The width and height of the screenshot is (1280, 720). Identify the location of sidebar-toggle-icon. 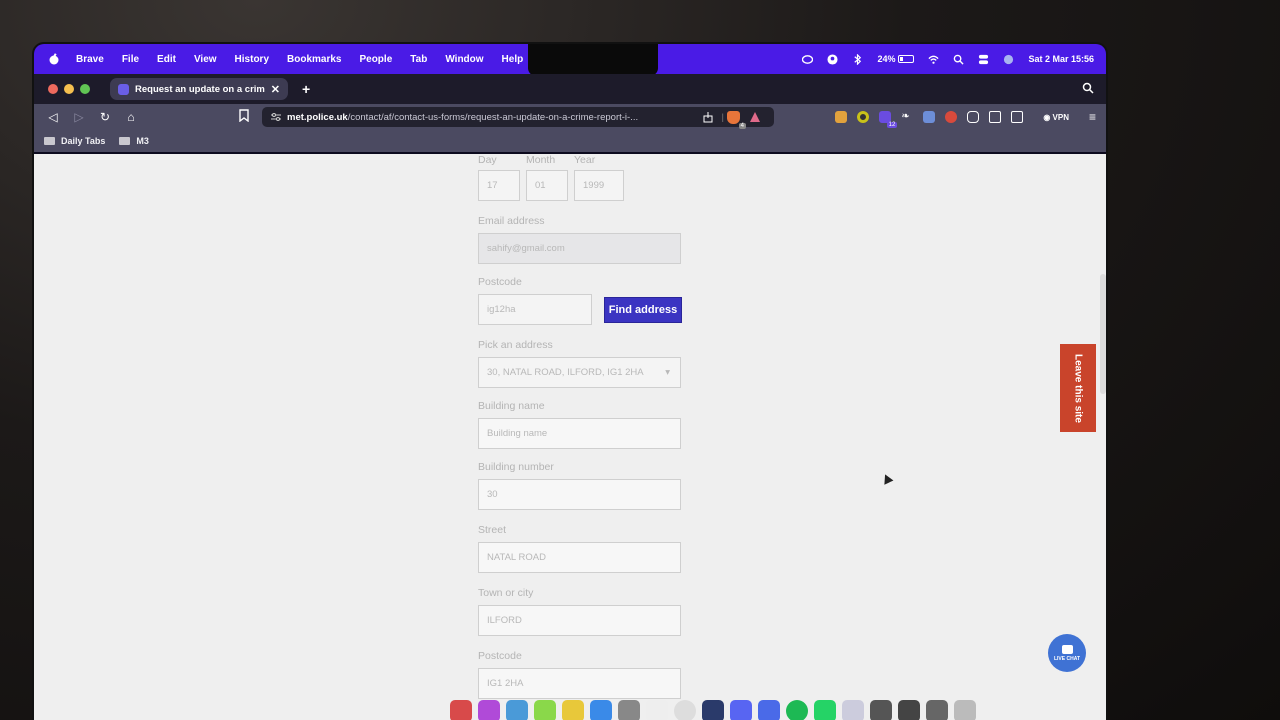
(995, 117).